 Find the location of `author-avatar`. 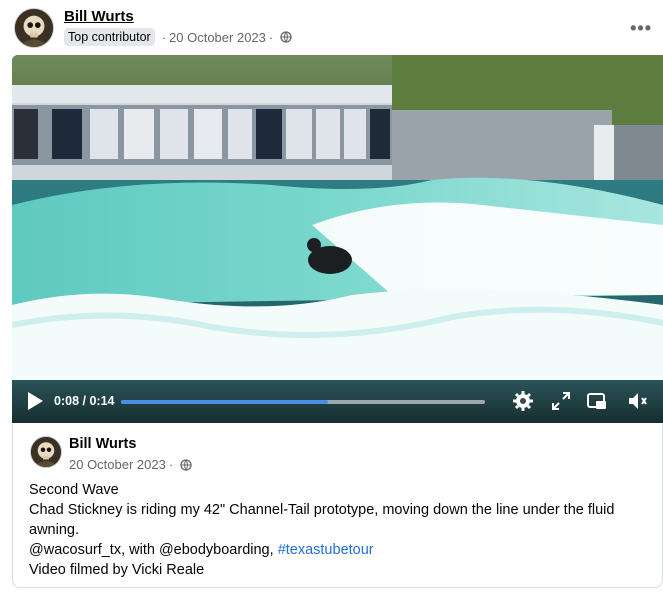

author-avatar is located at coordinates (34, 28).